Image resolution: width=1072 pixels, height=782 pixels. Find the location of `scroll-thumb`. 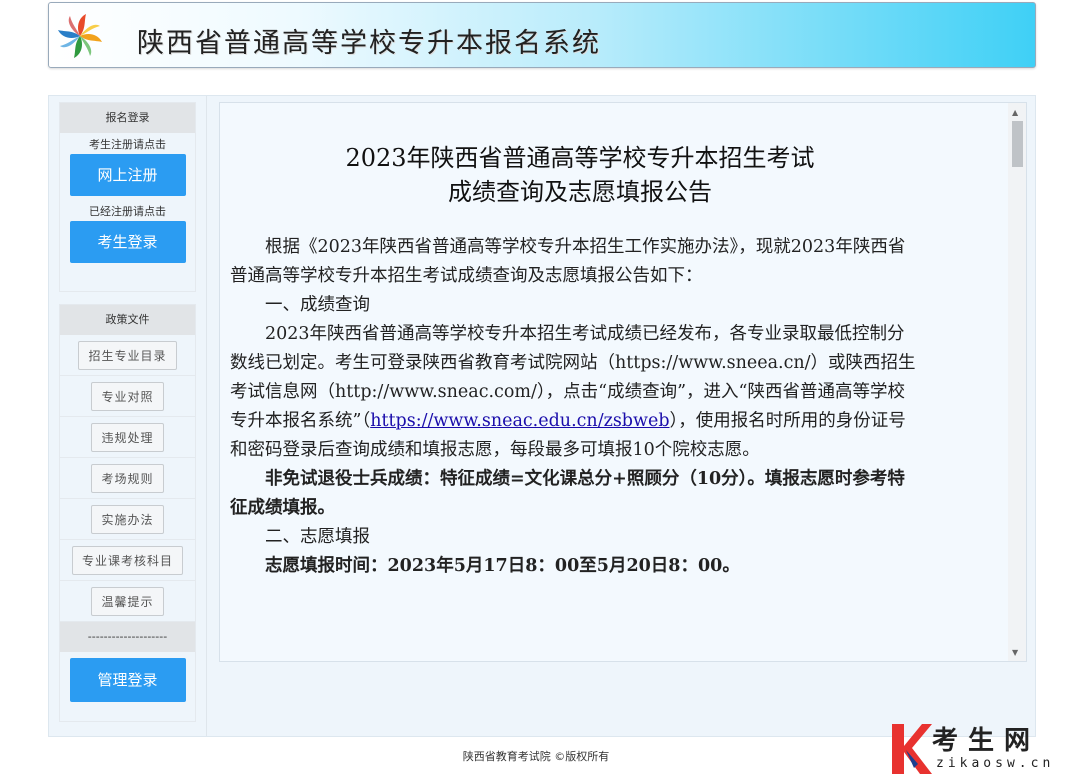

scroll-thumb is located at coordinates (1017, 144).